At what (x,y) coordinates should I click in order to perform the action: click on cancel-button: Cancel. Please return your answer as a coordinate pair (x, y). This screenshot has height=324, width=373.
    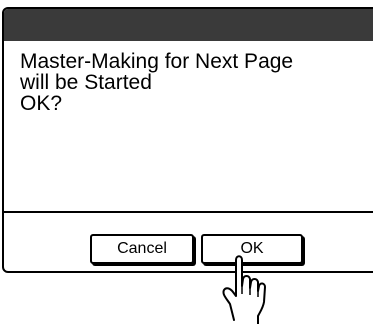
    Looking at the image, I should click on (142, 249).